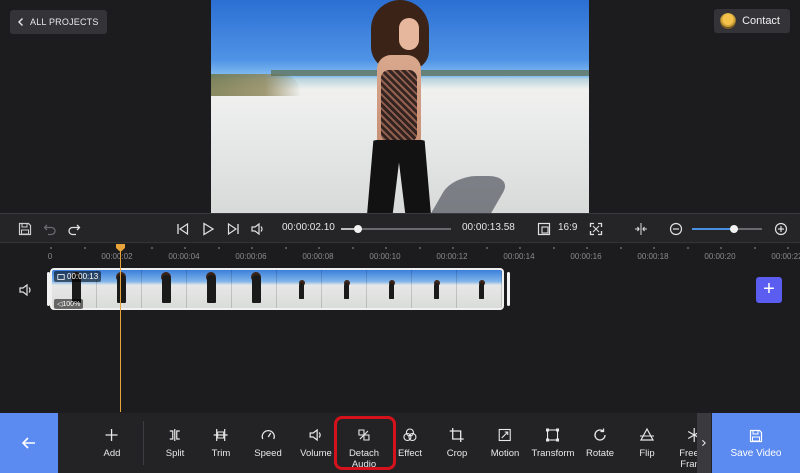  Describe the element at coordinates (600, 434) in the screenshot. I see `rotate-icon` at that location.